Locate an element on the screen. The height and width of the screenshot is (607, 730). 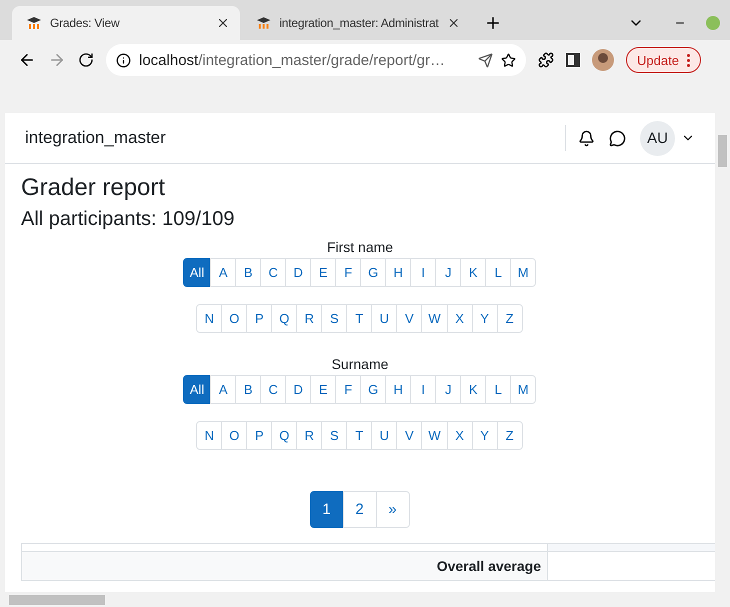
filter-label: Surname is located at coordinates (360, 364).